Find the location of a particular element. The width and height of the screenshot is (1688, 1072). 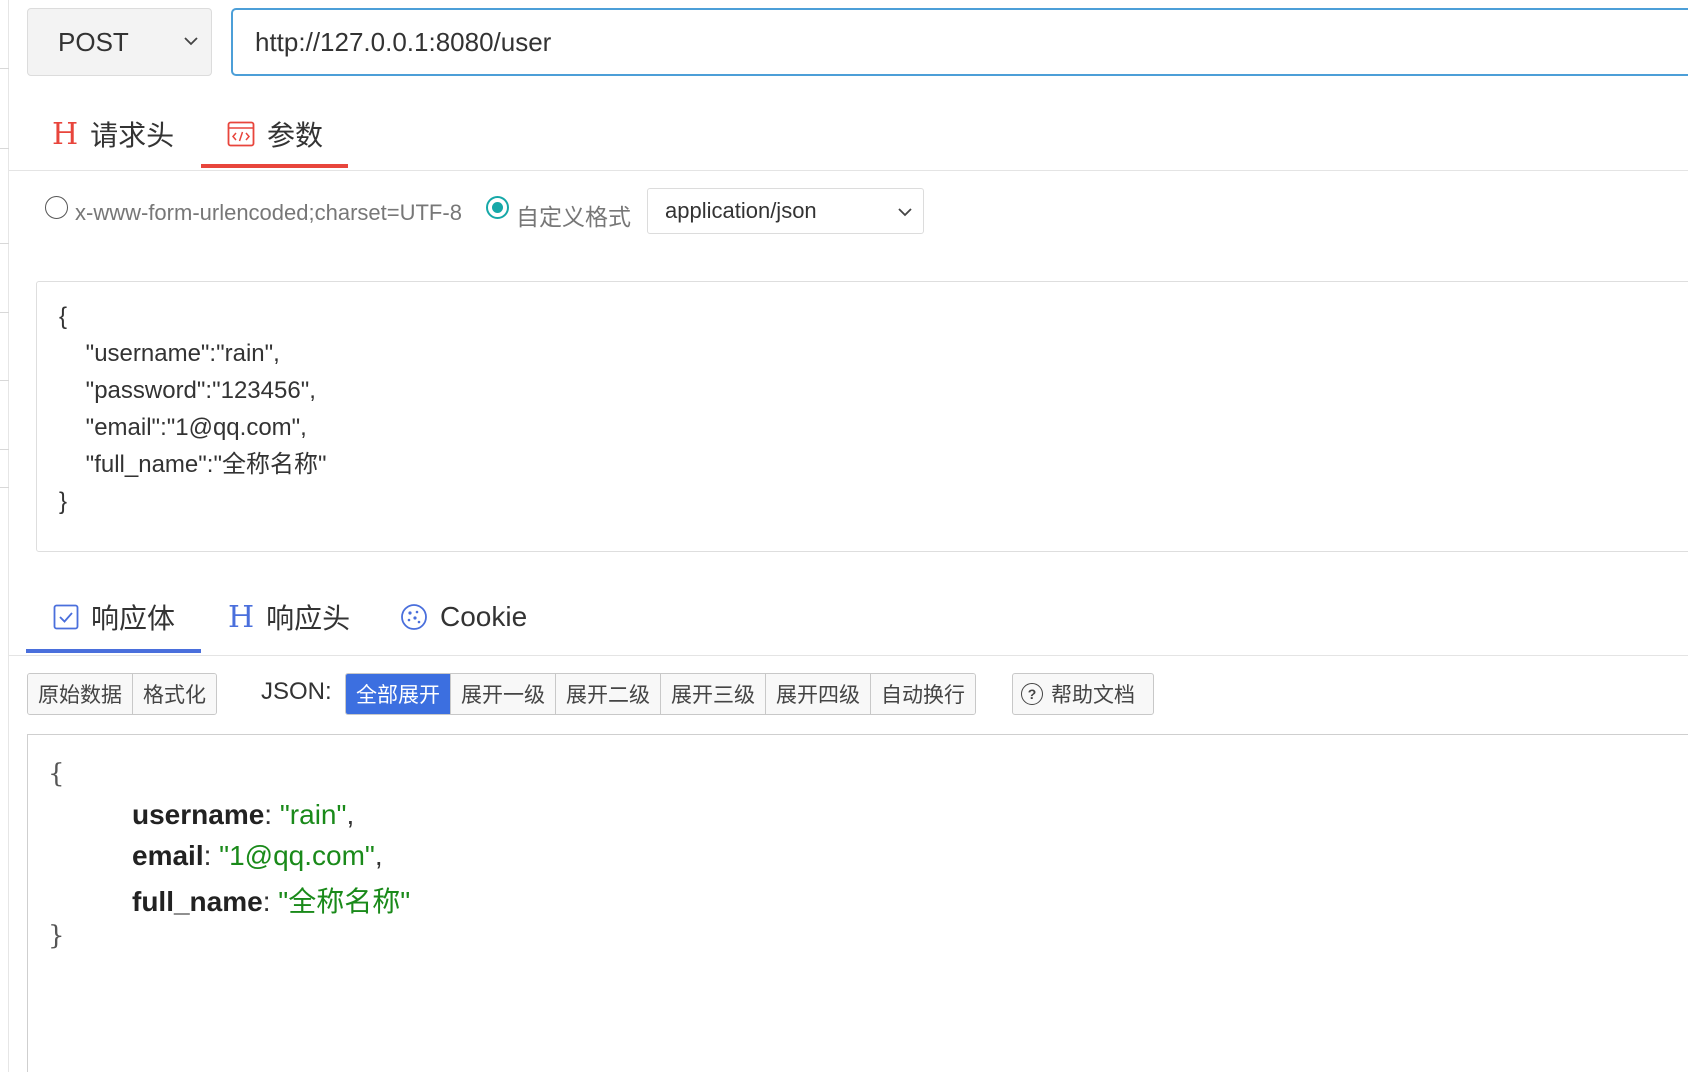

content-type-value: application/json is located at coordinates (741, 210).